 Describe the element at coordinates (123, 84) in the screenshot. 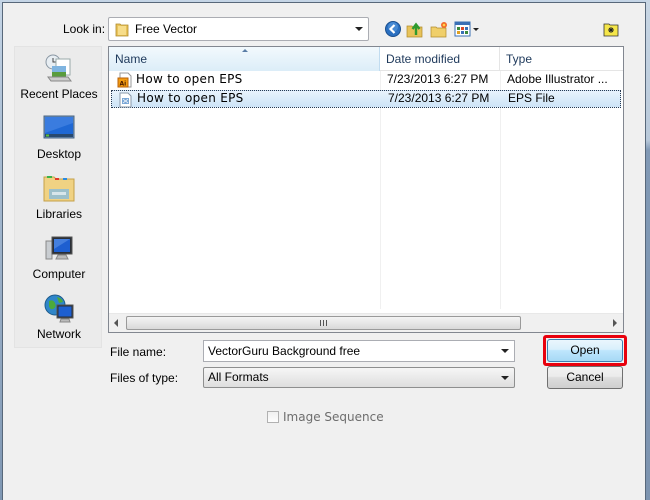

I see `svg-text: Ai` at that location.